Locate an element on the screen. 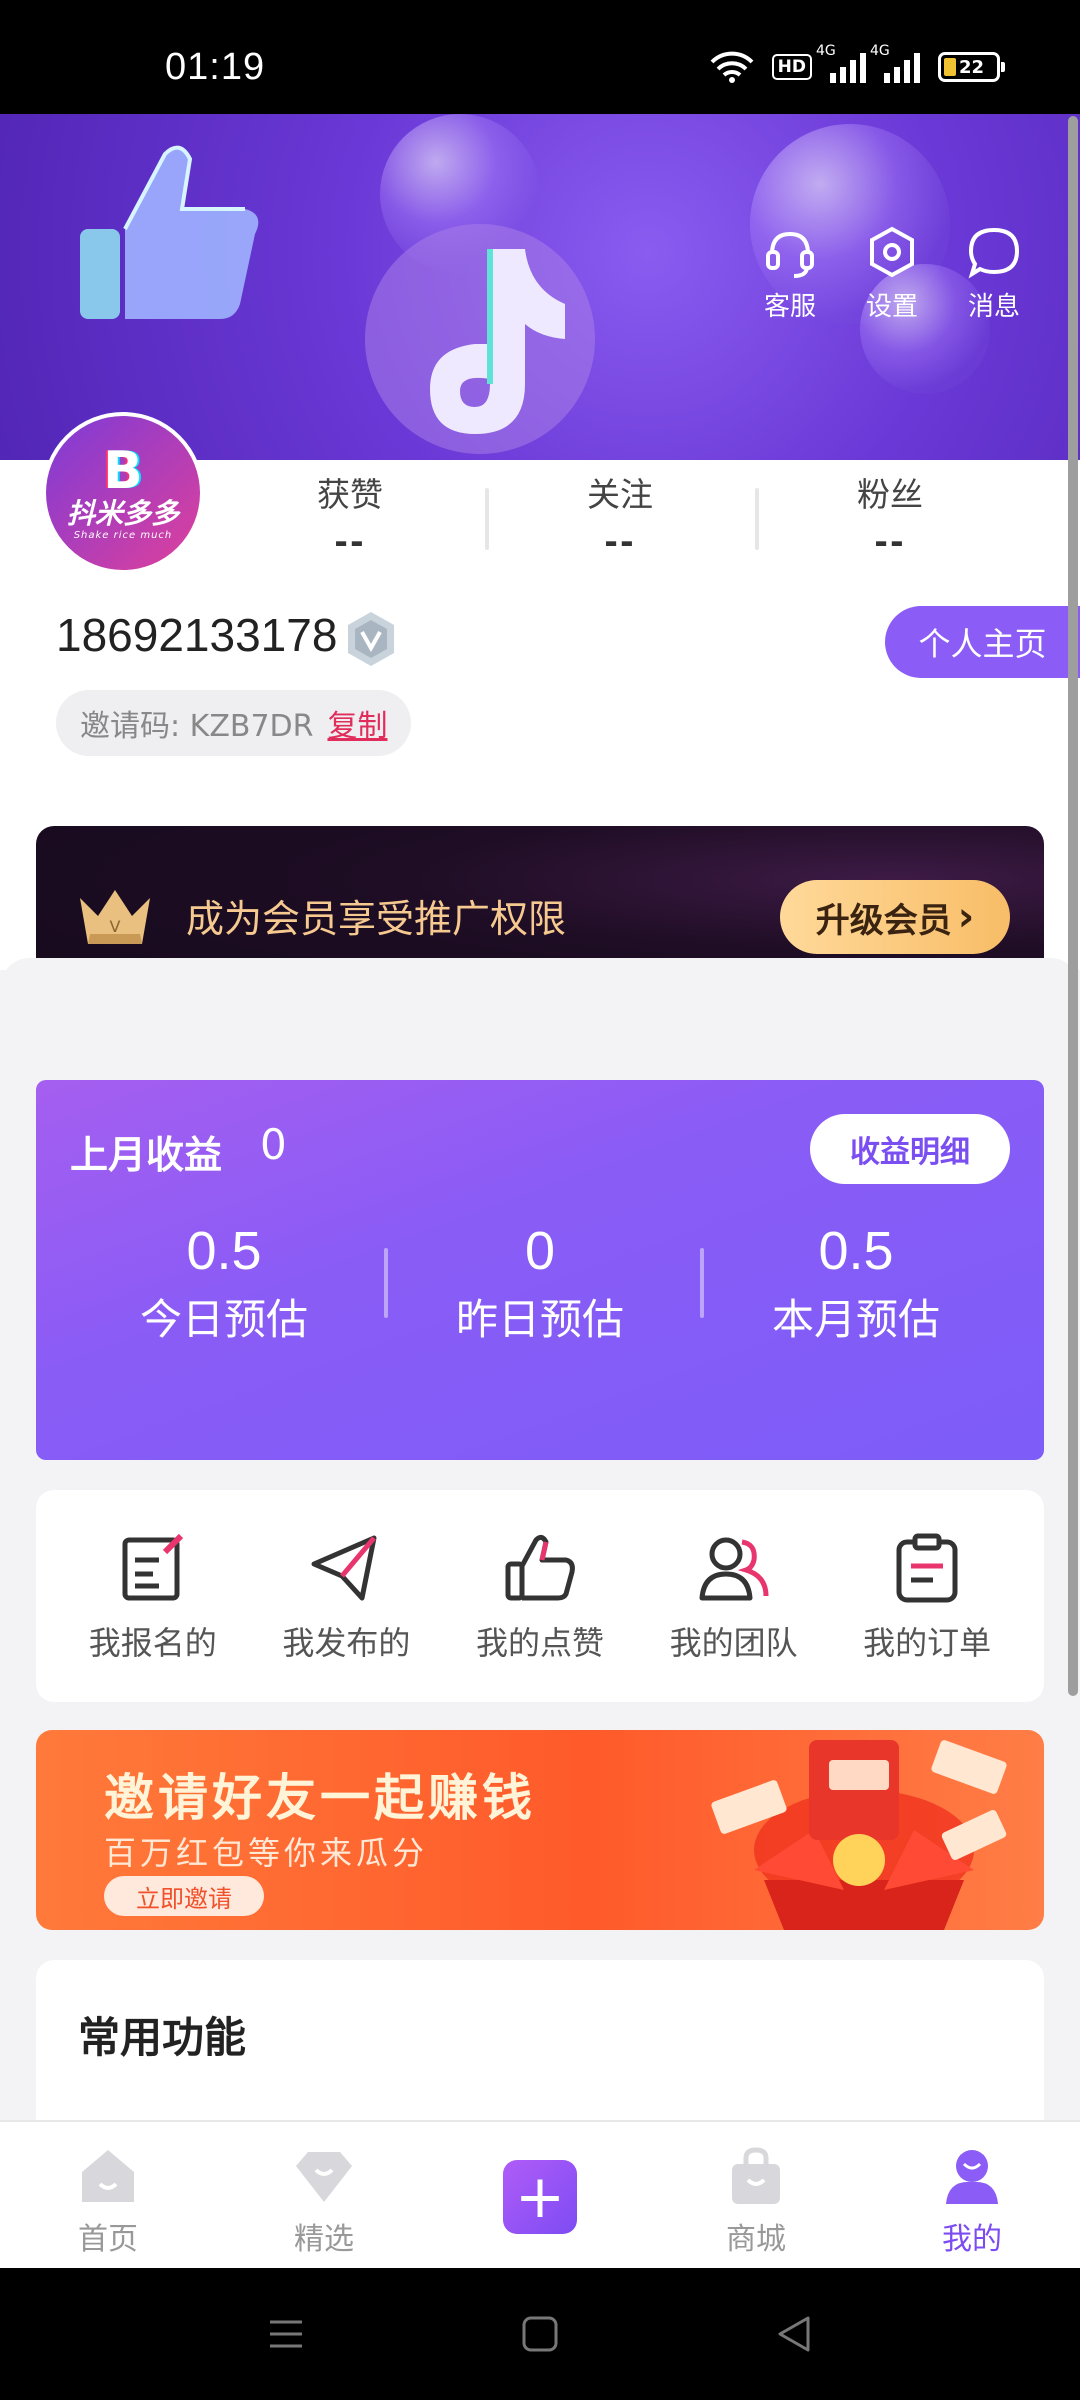  estimate-yesterday: 0 昨日预估 is located at coordinates (537, 1283).